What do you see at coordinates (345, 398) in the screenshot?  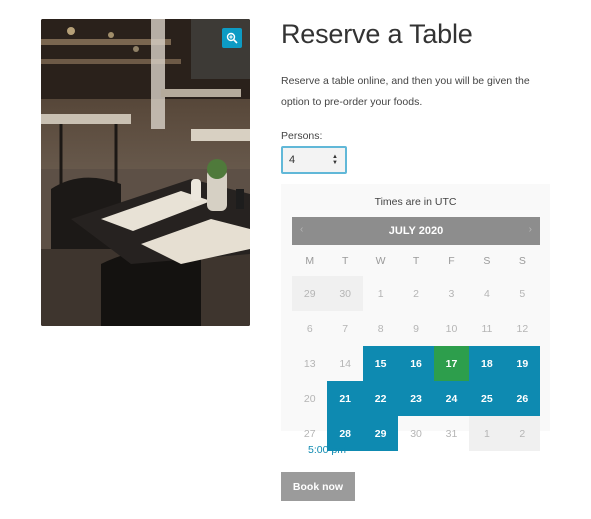 I see `calendar-day: 21` at bounding box center [345, 398].